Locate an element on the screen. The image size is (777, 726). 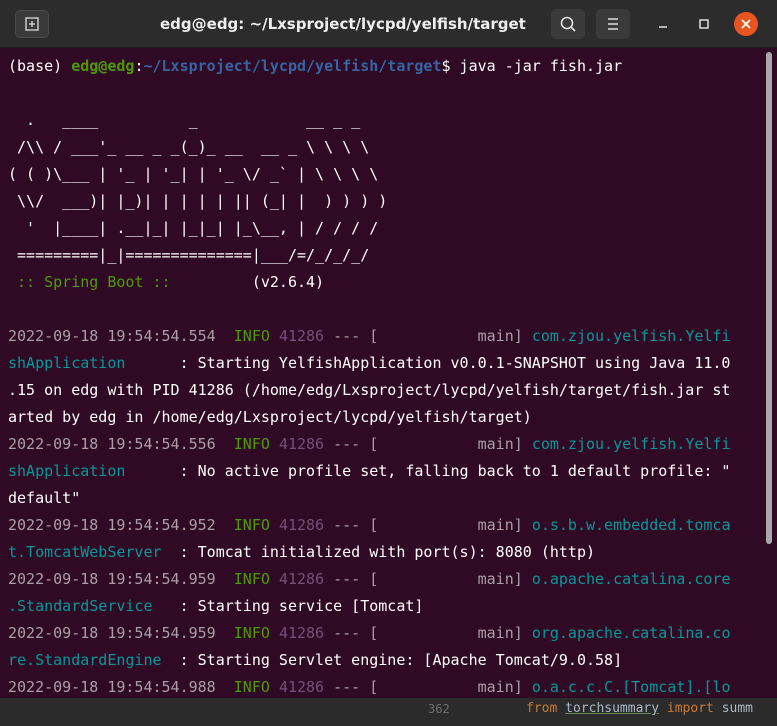
banner-line: \\/ ___)| |_)| | | | | || (_| | ) ) ) ) is located at coordinates (198, 201).